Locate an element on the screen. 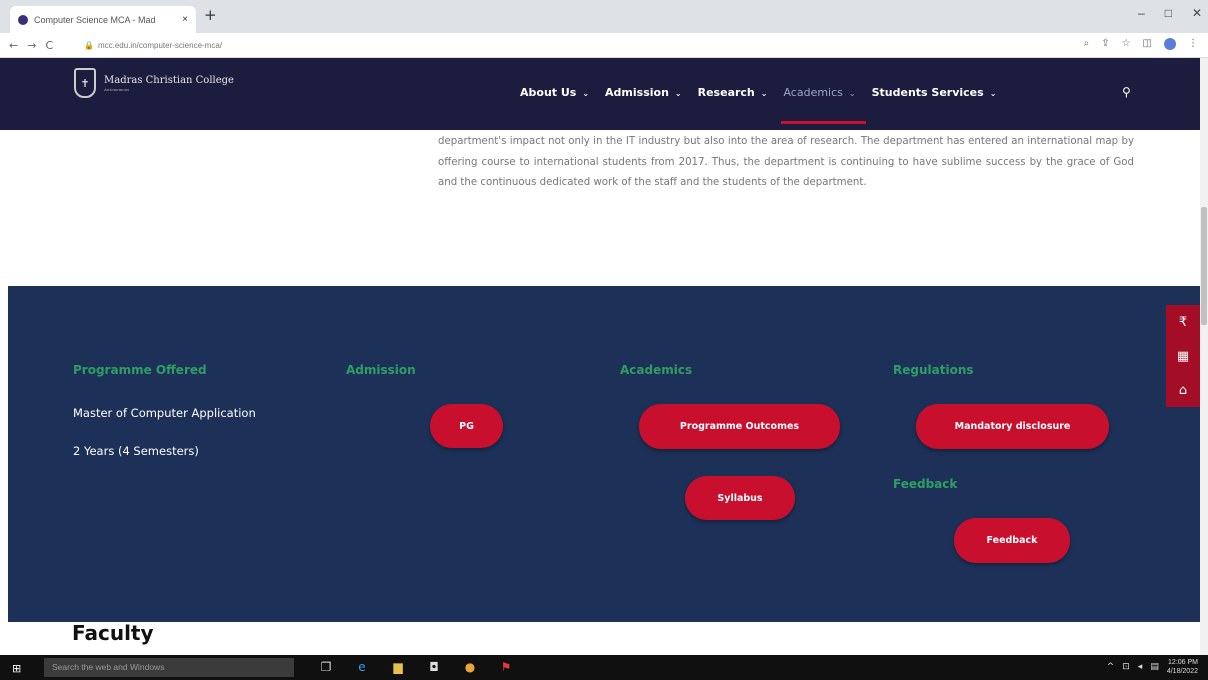 This screenshot has width=1208, height=680. window-controls: – □ ✕ is located at coordinates (1170, 13).